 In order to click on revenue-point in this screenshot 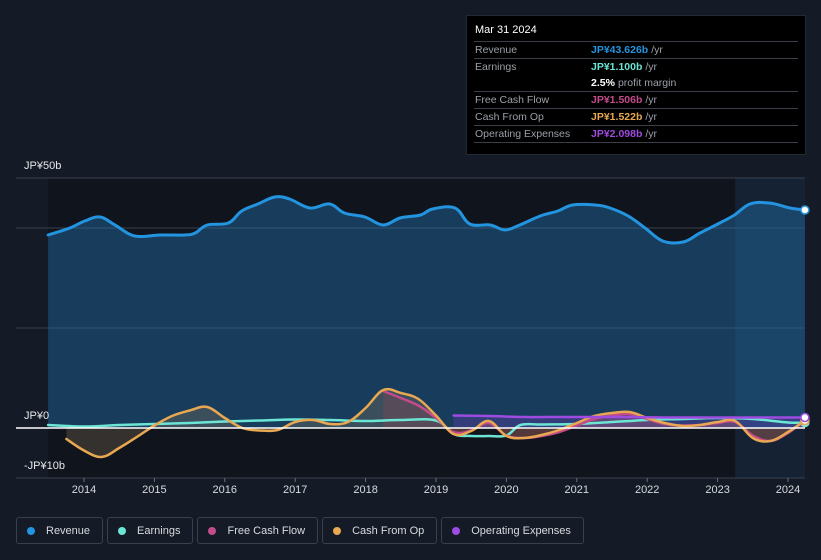, I will do `click(805, 210)`.